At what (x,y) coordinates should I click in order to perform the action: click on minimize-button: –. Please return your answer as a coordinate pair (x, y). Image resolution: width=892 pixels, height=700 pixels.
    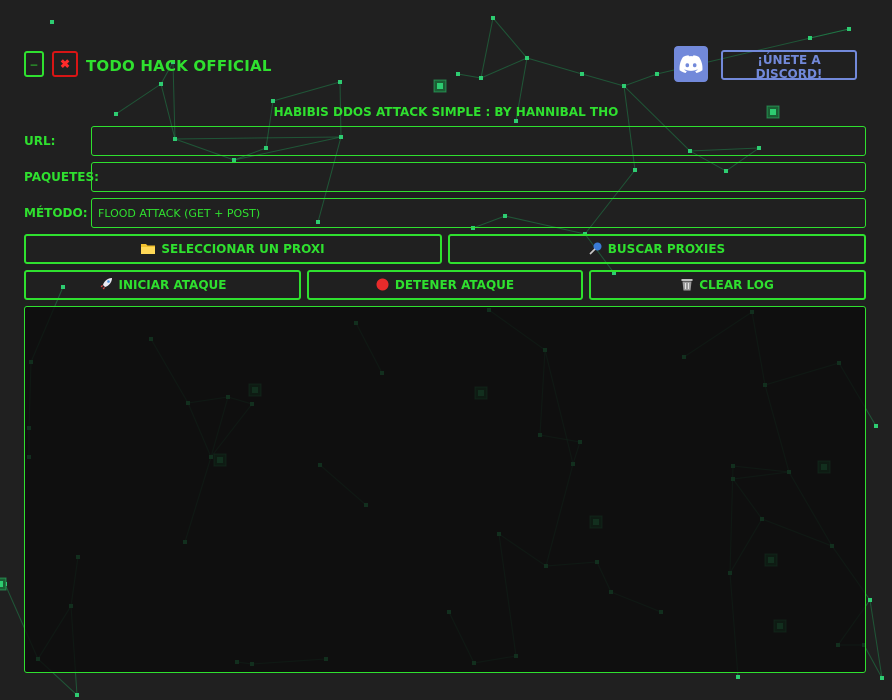
    Looking at the image, I should click on (34, 64).